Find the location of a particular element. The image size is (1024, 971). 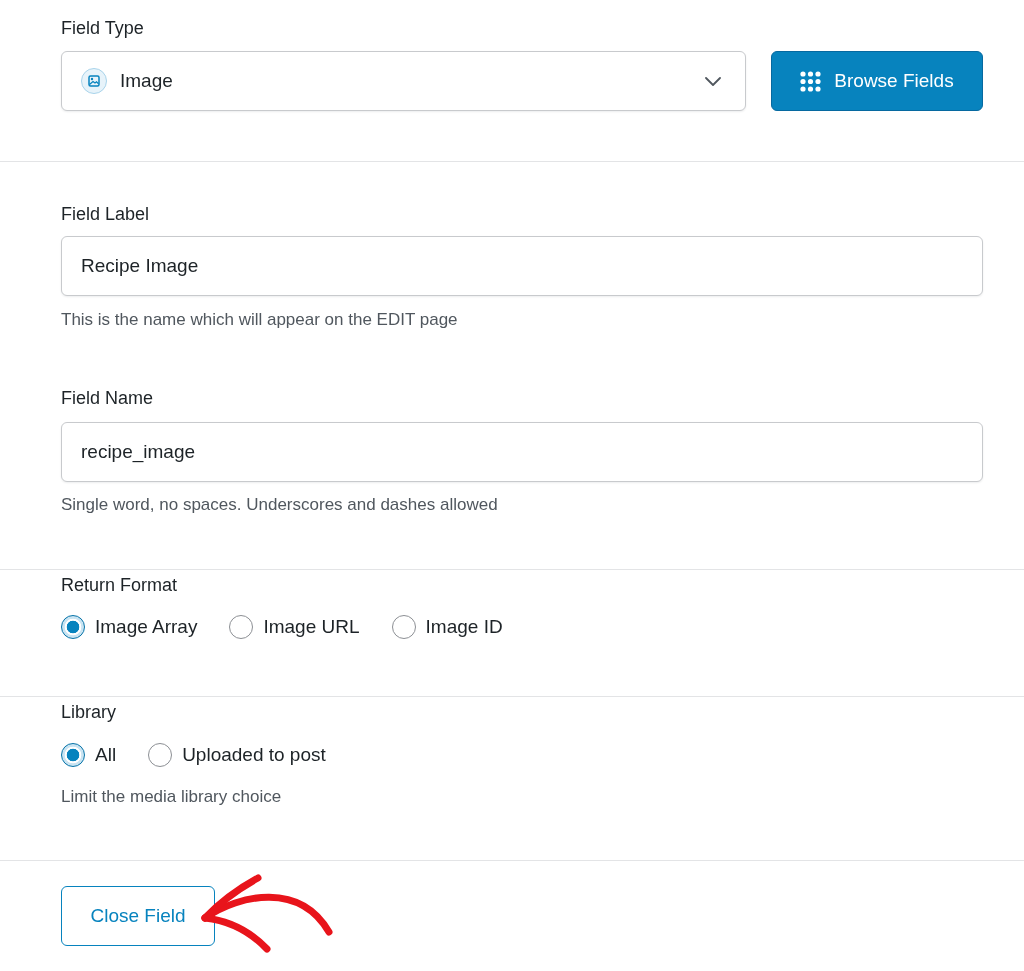

radio-label: Image ID is located at coordinates (464, 627).